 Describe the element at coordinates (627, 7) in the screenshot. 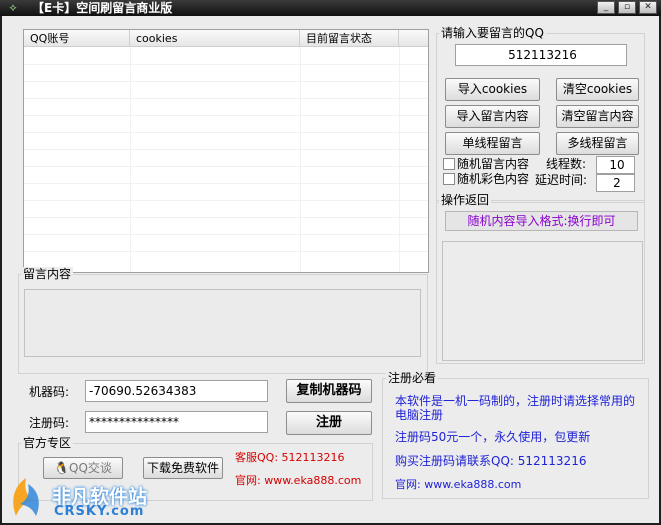

I see `maximize-button: ▫` at that location.